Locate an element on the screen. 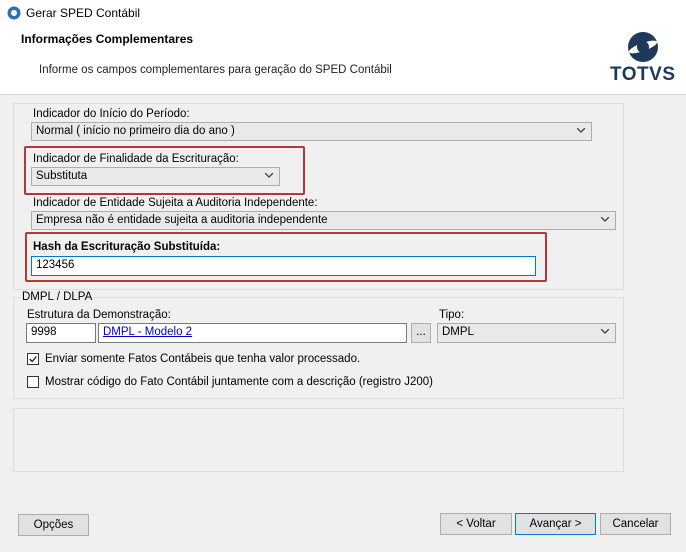 The height and width of the screenshot is (552, 686). header-divider is located at coordinates (343, 94).